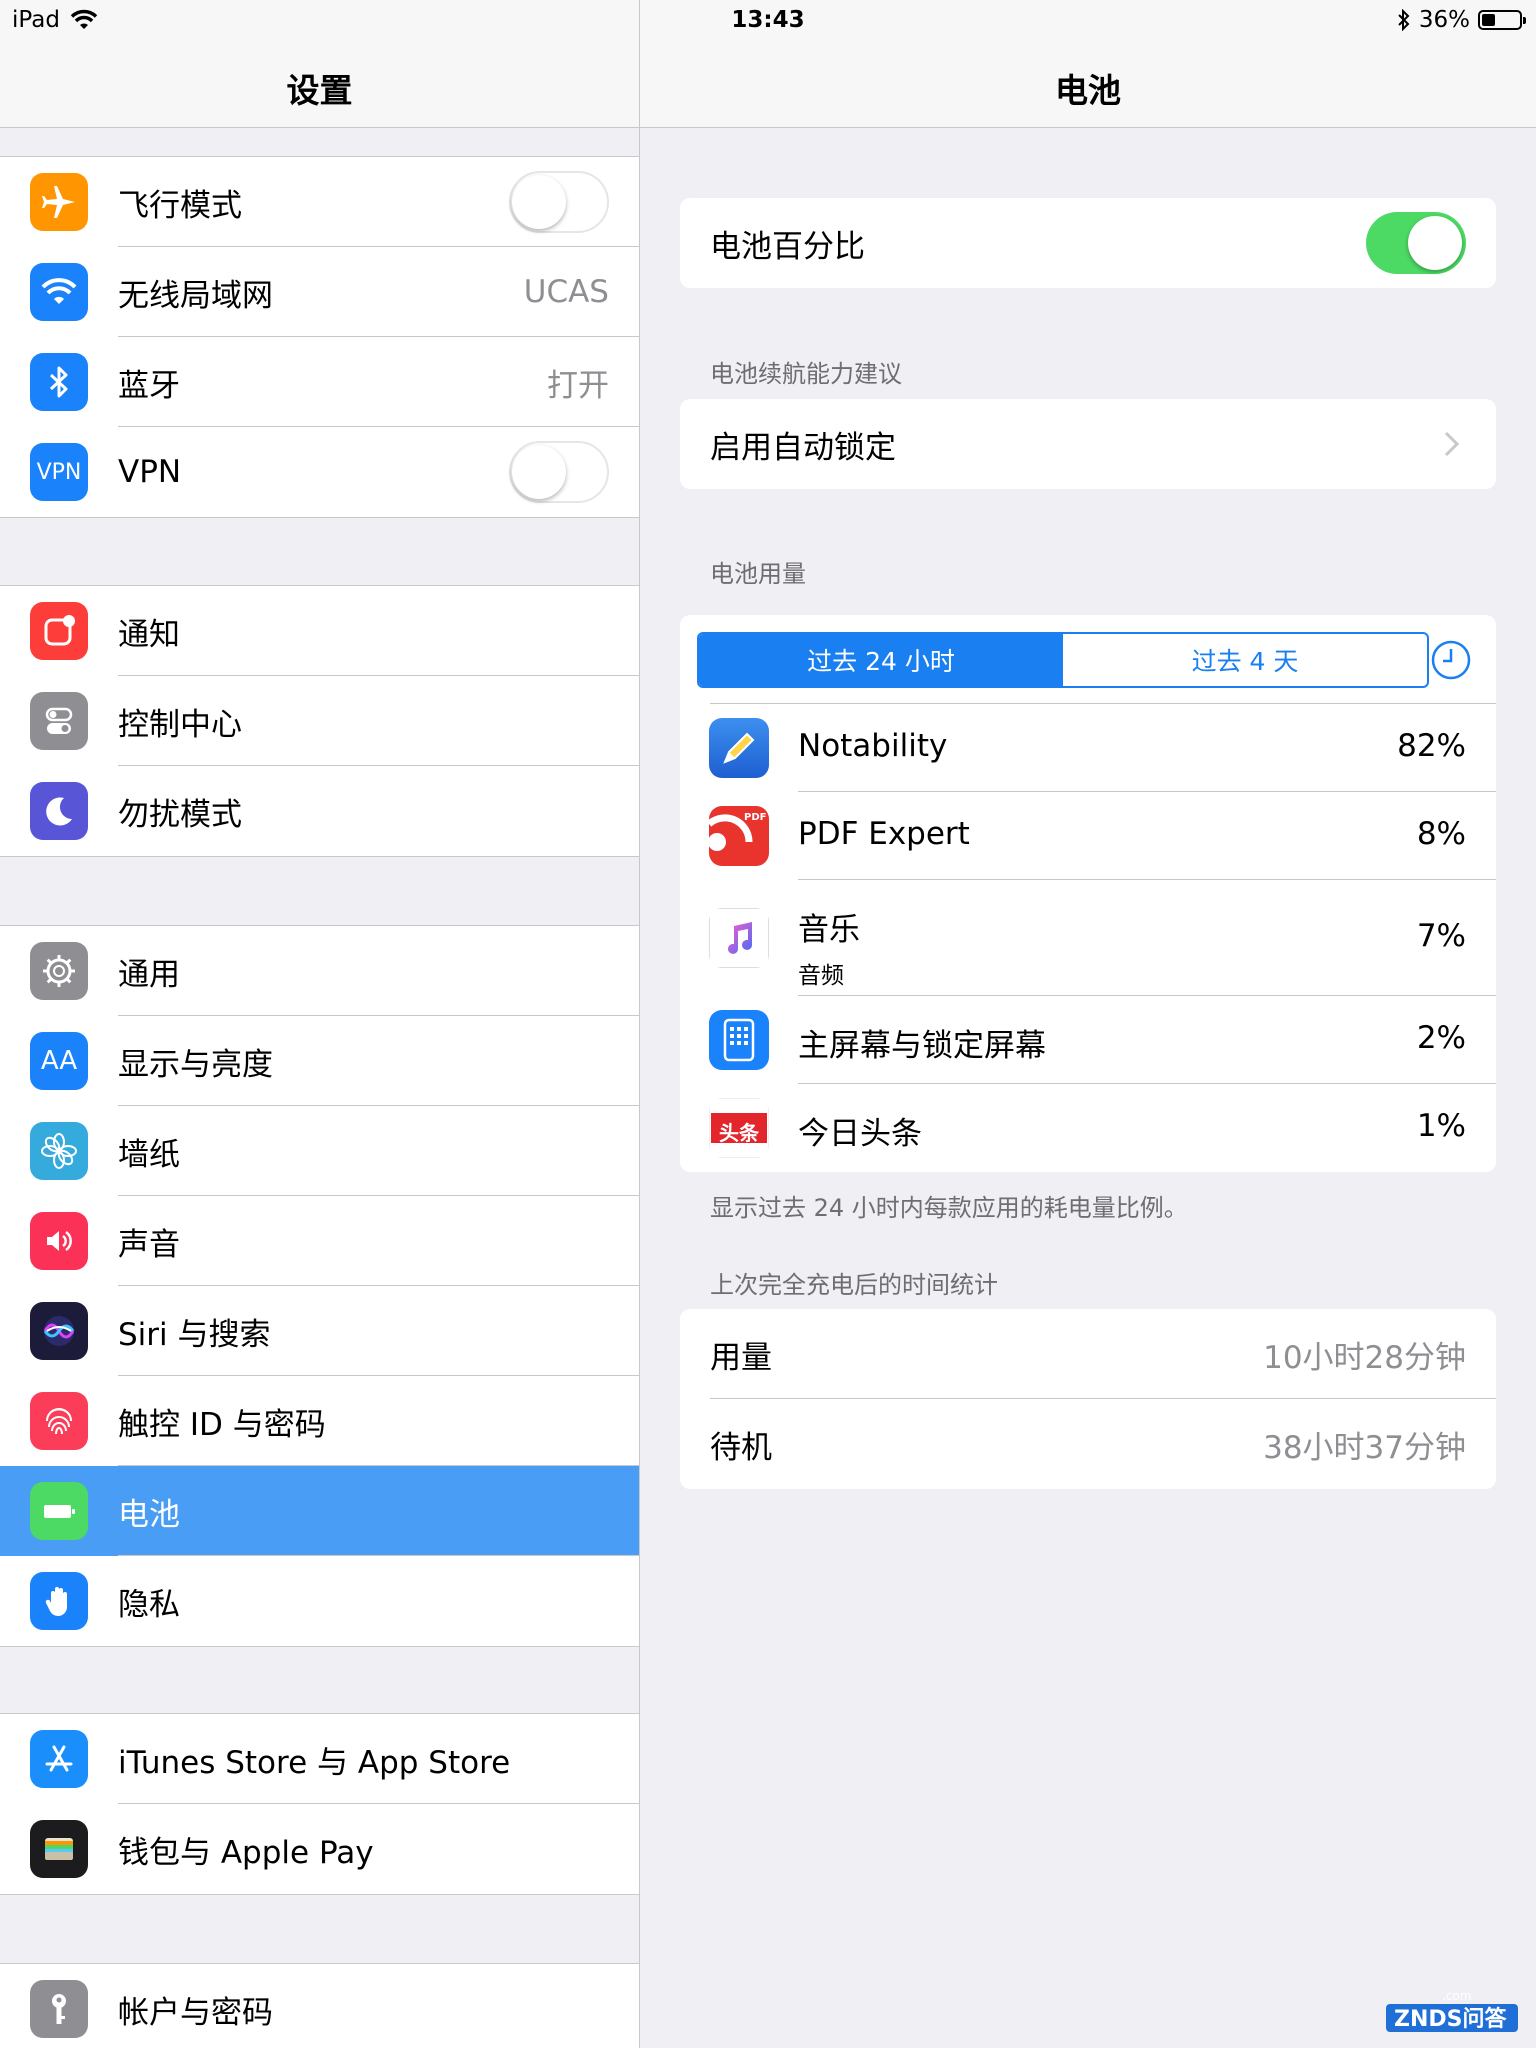  I want to click on sidebar-item-label: 勿扰模式, so click(180, 814).